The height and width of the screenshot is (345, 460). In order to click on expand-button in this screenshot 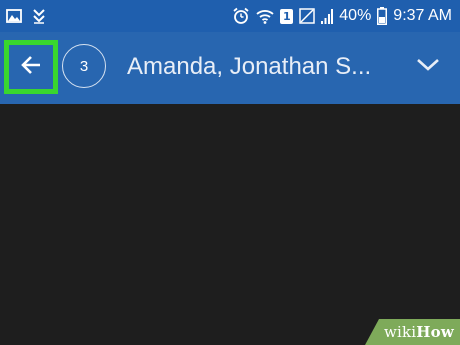, I will do `click(428, 66)`.